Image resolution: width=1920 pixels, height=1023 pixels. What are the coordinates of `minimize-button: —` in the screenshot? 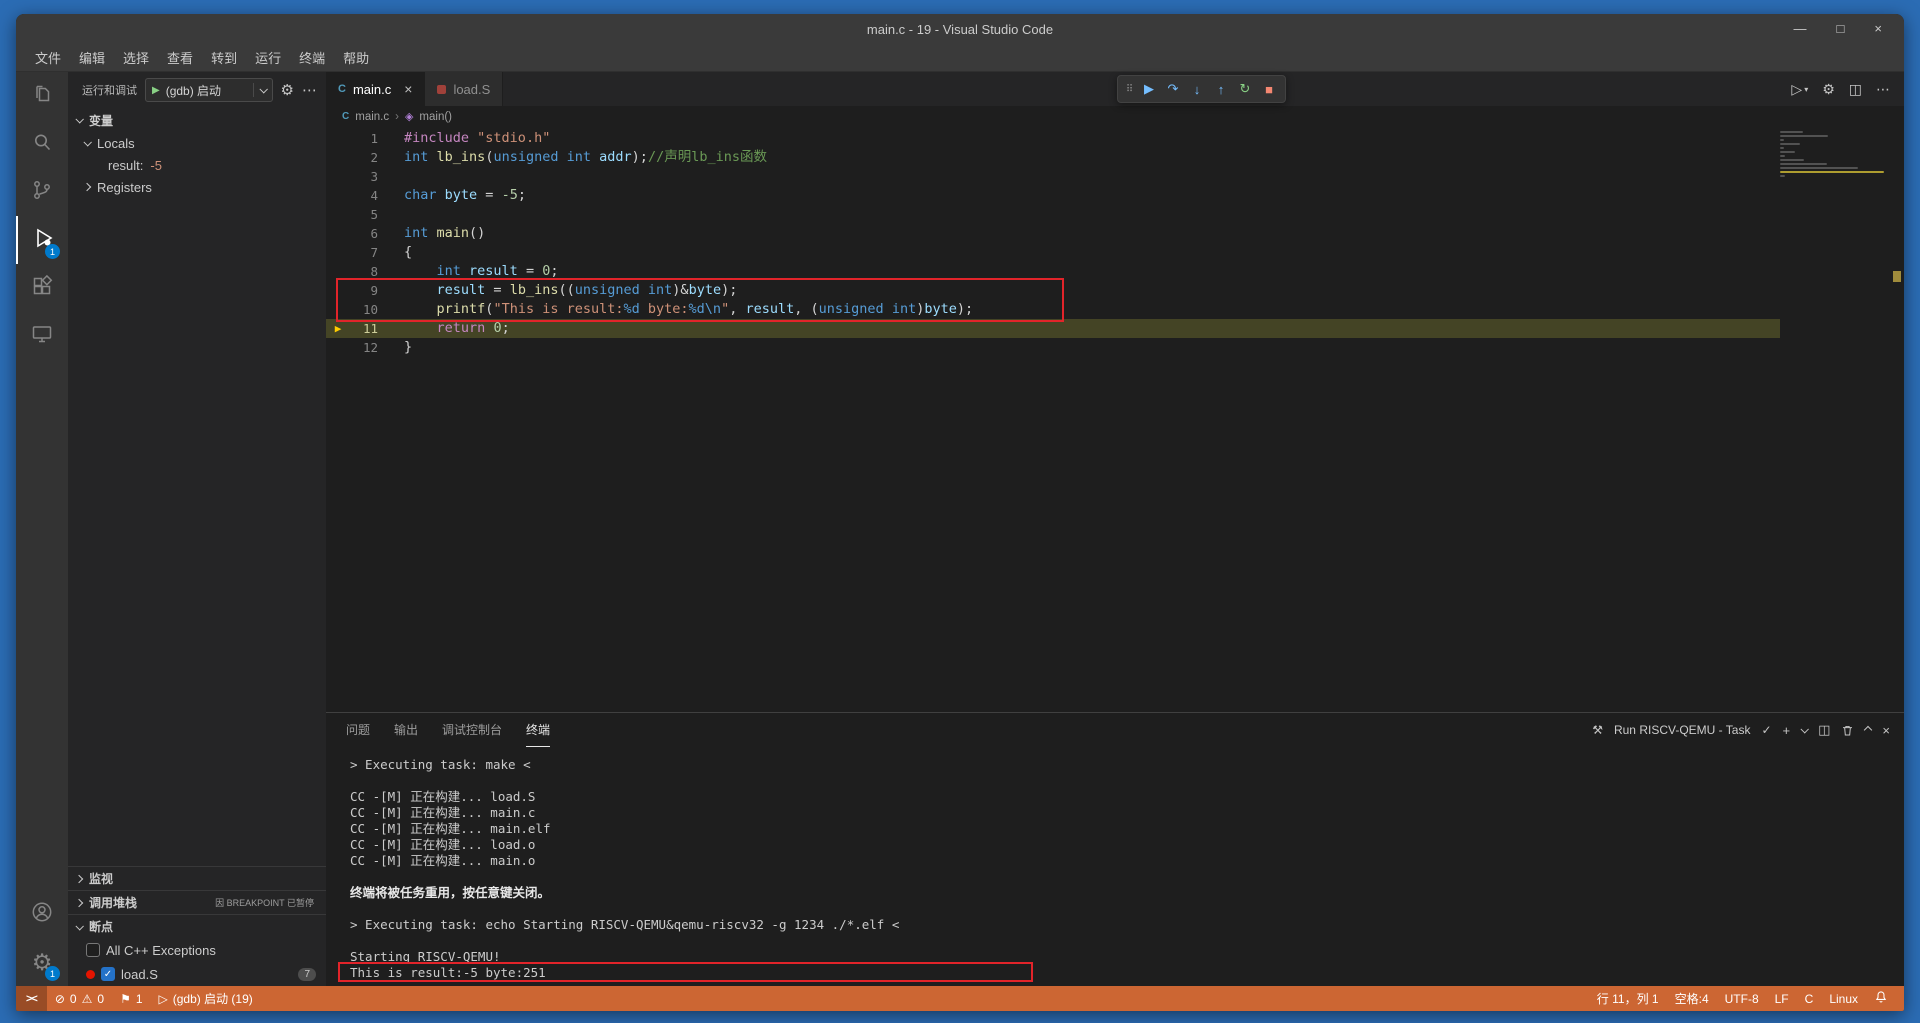 It's located at (1800, 29).